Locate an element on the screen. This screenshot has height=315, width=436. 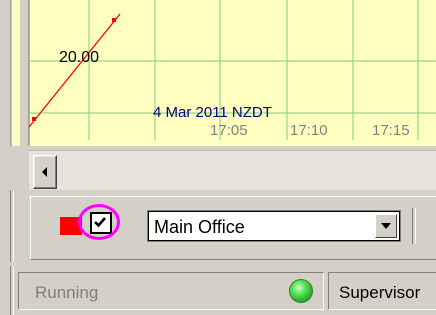
checkbox-highlight-circle is located at coordinates (99, 222).